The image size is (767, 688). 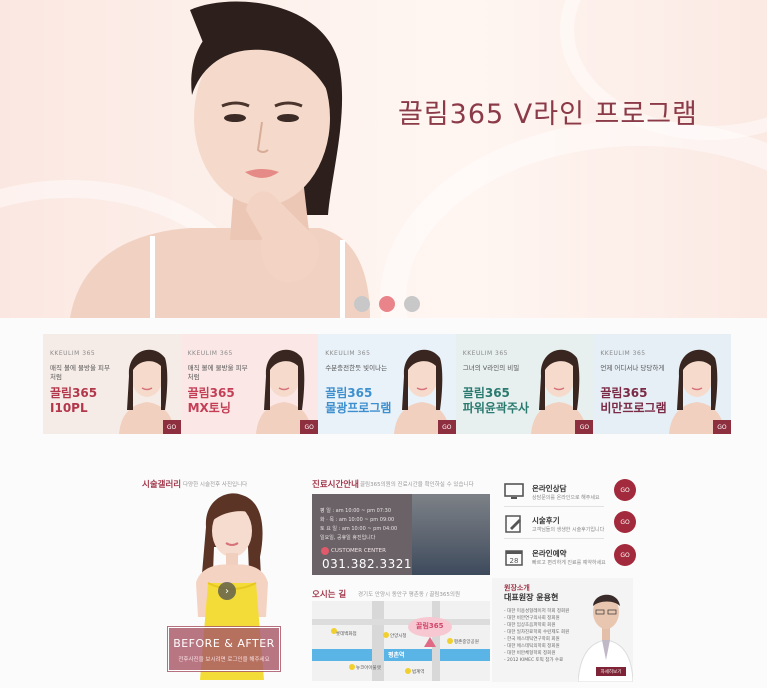 What do you see at coordinates (74, 400) in the screenshot?
I see `card-program-name: 끌림365 I10PL` at bounding box center [74, 400].